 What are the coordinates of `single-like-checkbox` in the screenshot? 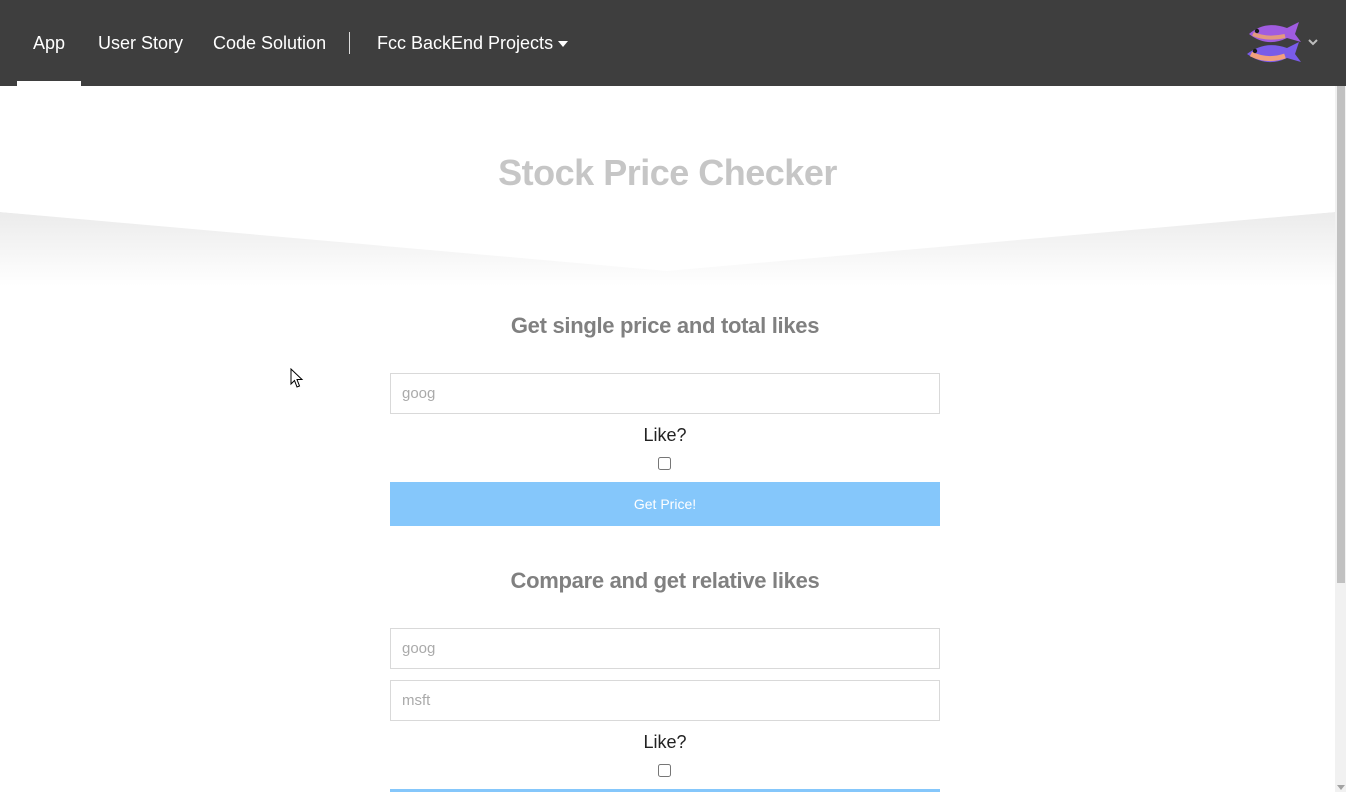 It's located at (664, 463).